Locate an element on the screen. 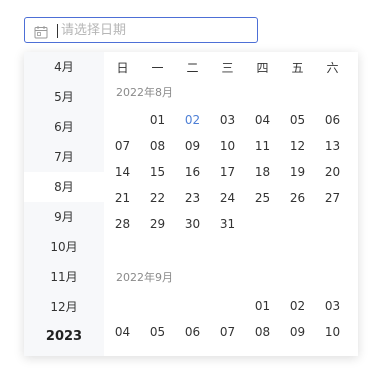  day-cell: 26 is located at coordinates (297, 198).